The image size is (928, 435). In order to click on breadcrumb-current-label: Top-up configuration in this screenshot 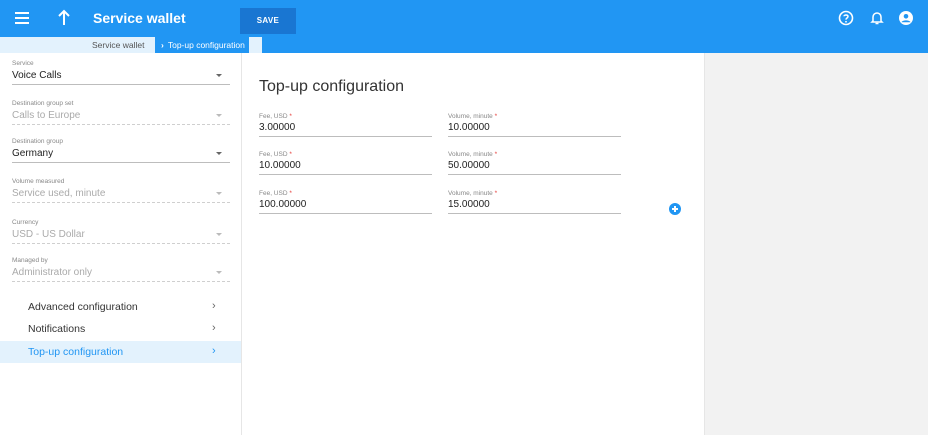, I will do `click(206, 45)`.